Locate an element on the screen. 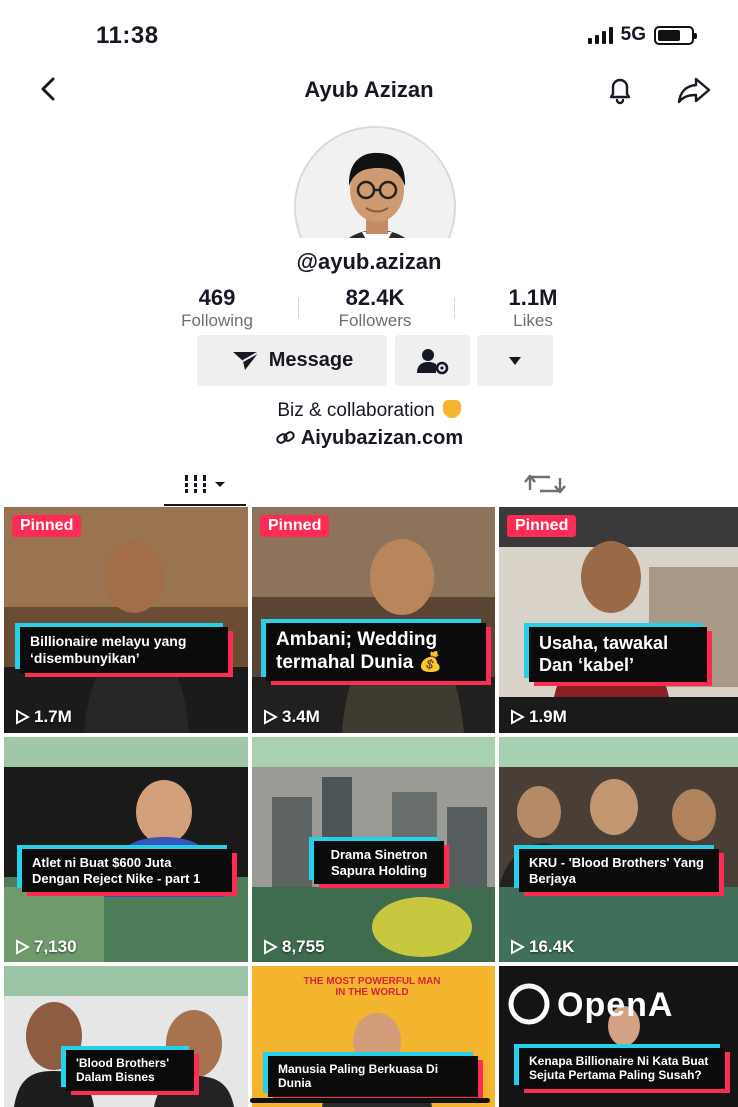 The height and width of the screenshot is (1107, 738). view-count-text: 7,130 is located at coordinates (55, 946).